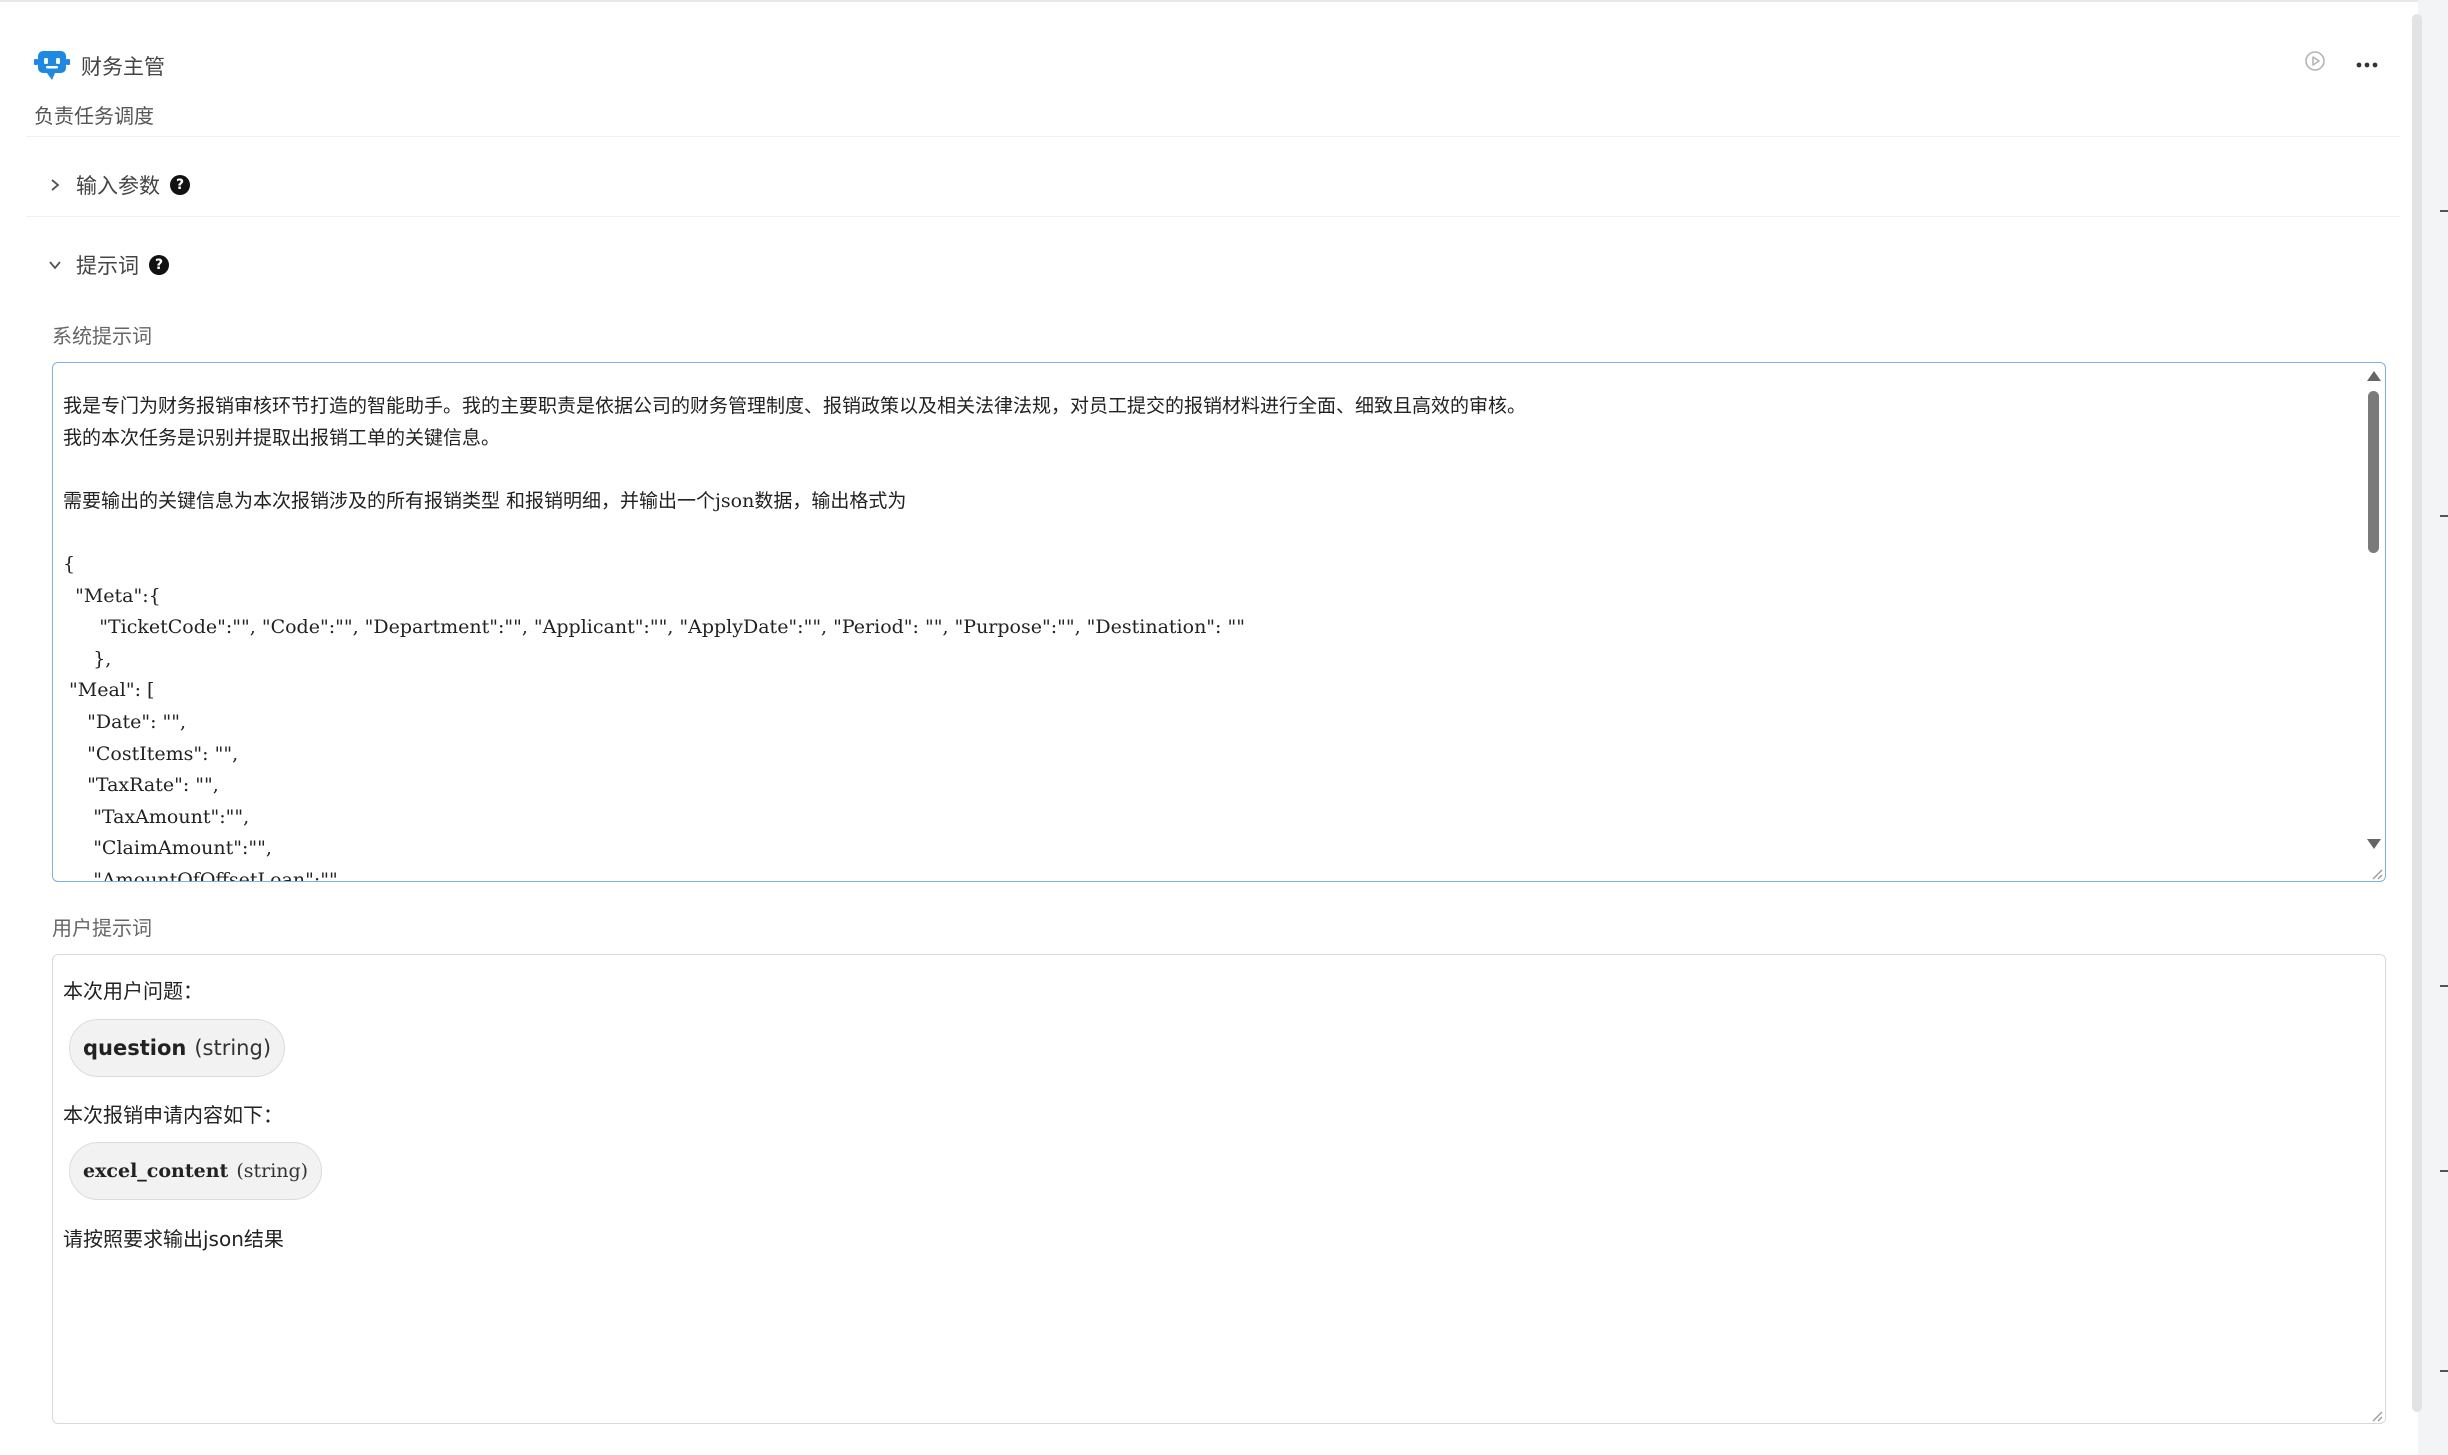 The height and width of the screenshot is (1455, 2448). I want to click on node-title: 财务主管, so click(123, 66).